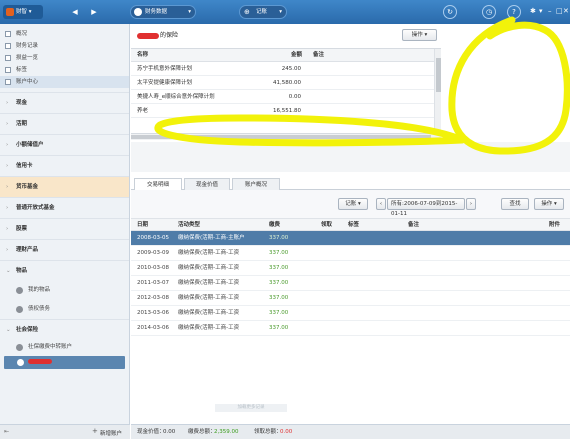 Image resolution: width=570 pixels, height=439 pixels. Describe the element at coordinates (165, 69) in the screenshot. I see `row-name: 苏宁手机意外保障计划` at that location.